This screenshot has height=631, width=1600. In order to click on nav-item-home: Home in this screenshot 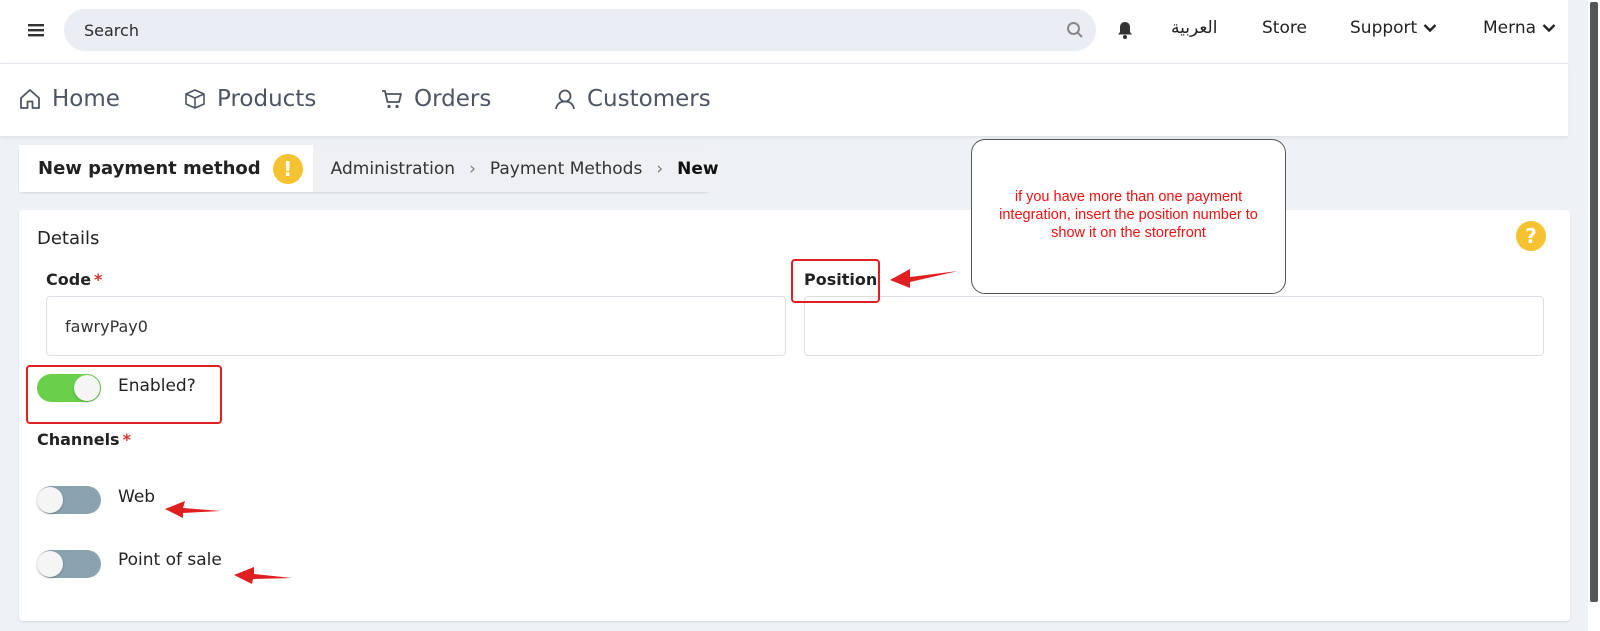, I will do `click(69, 99)`.